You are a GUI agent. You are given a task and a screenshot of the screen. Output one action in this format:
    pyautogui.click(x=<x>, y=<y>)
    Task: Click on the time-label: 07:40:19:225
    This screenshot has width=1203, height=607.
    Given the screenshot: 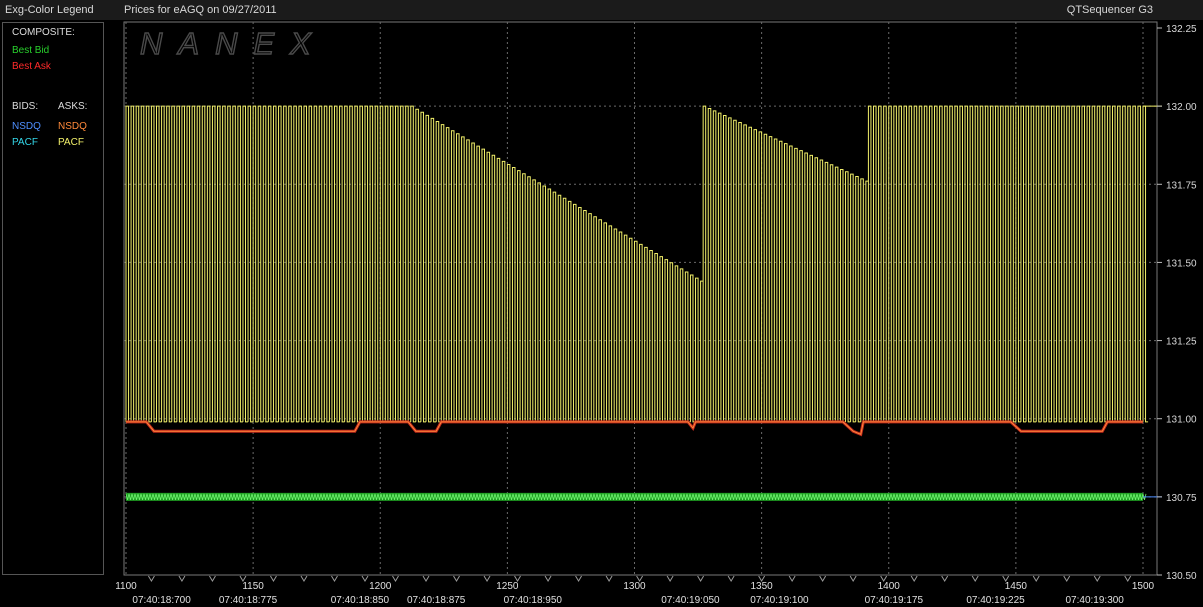 What is the action you would take?
    pyautogui.click(x=995, y=600)
    